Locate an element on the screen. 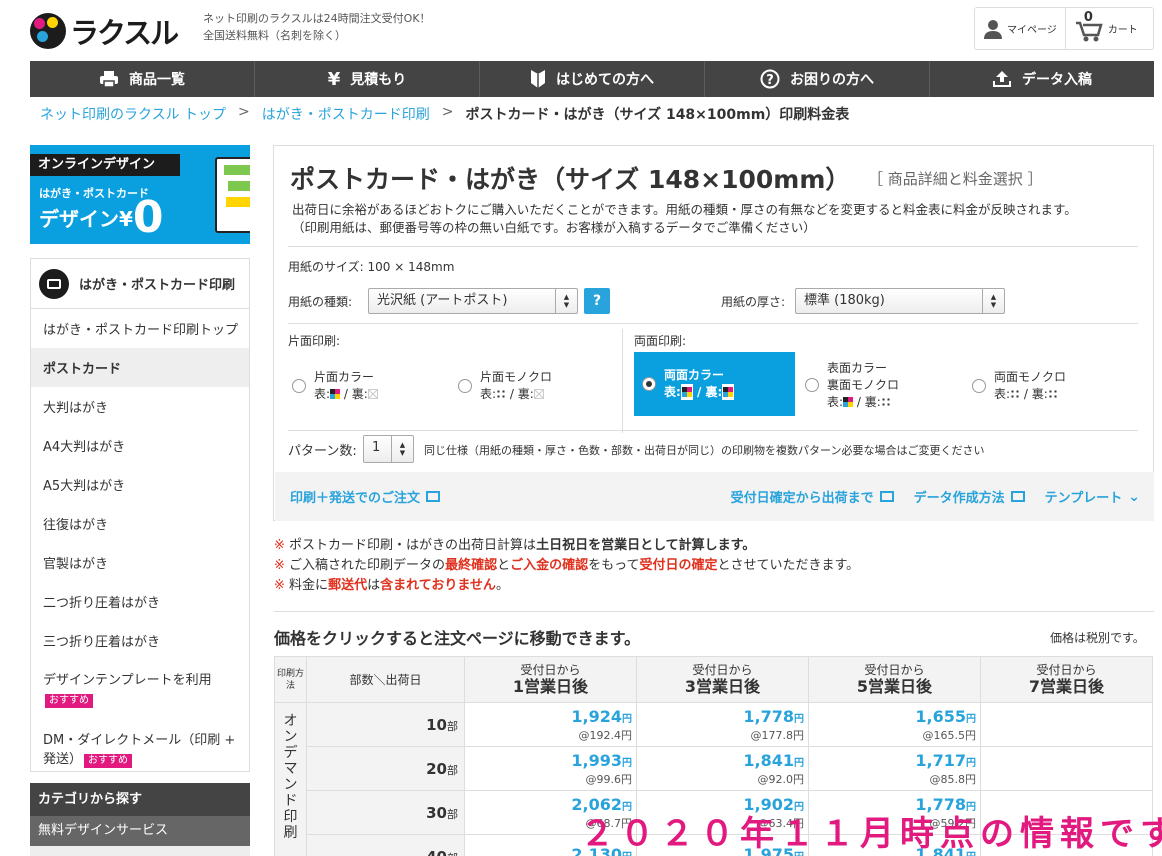 This screenshot has width=1162, height=856. sidebar-item-design-template: デザインテンプレートを利用 おすすめ is located at coordinates (140, 690).